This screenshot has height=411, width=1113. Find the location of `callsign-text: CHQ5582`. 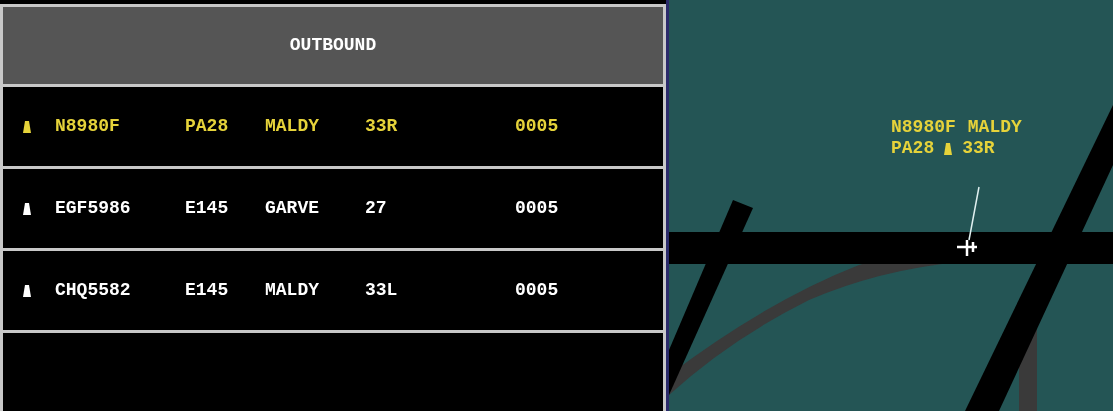

callsign-text: CHQ5582 is located at coordinates (93, 290).